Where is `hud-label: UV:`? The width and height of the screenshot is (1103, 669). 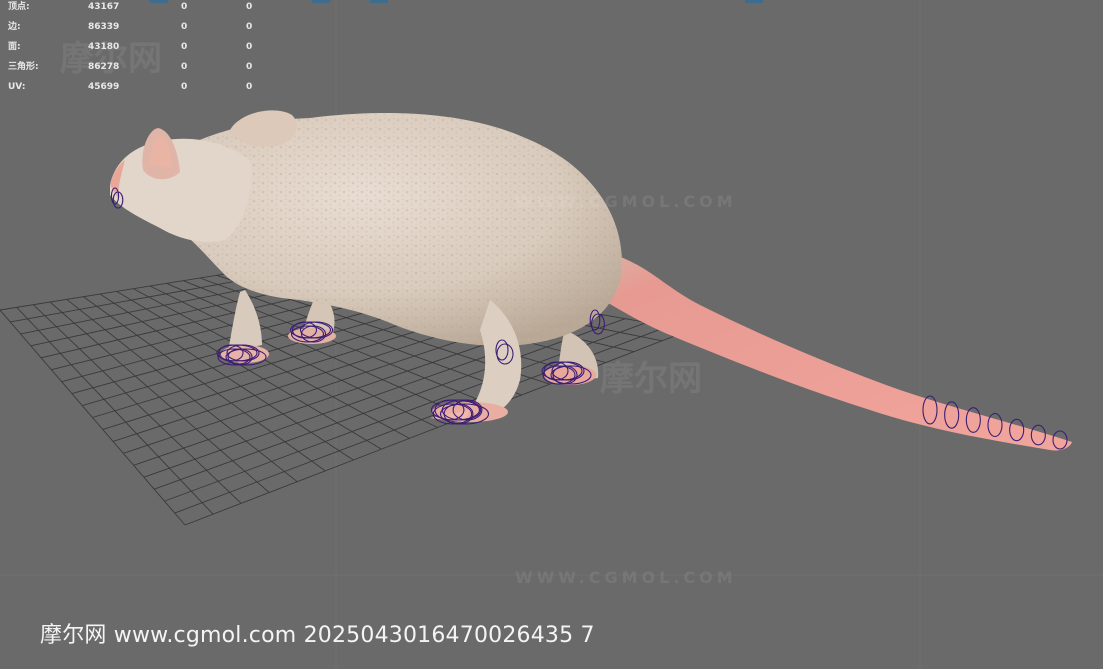 hud-label: UV: is located at coordinates (17, 87).